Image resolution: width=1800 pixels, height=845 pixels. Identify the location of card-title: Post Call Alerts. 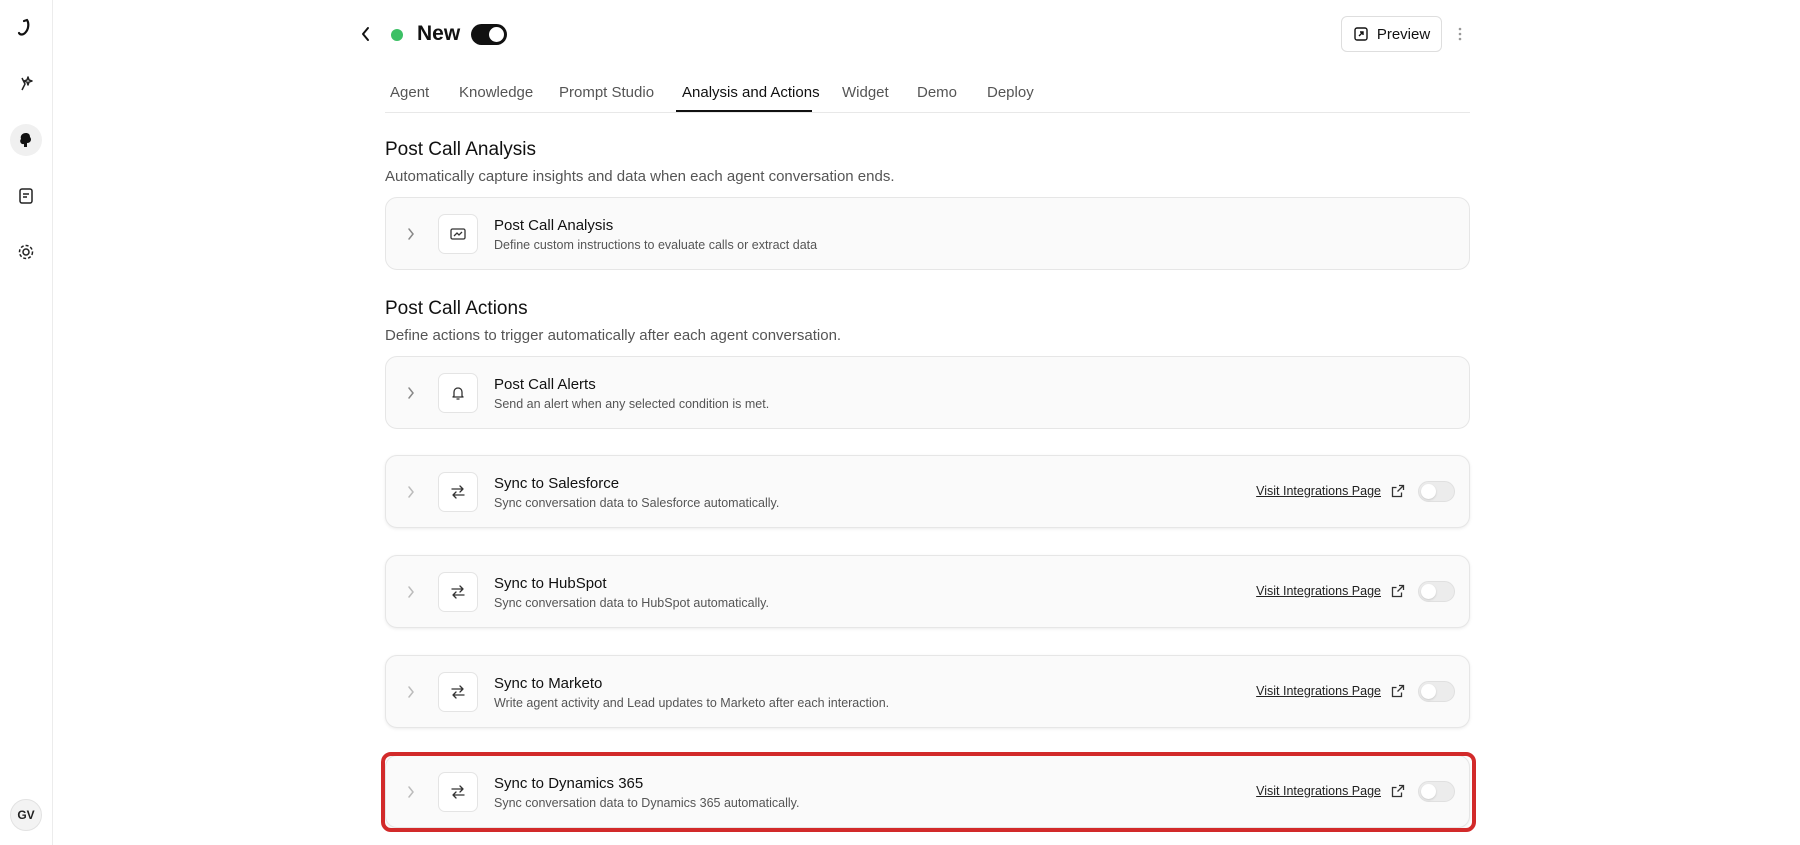
(545, 384).